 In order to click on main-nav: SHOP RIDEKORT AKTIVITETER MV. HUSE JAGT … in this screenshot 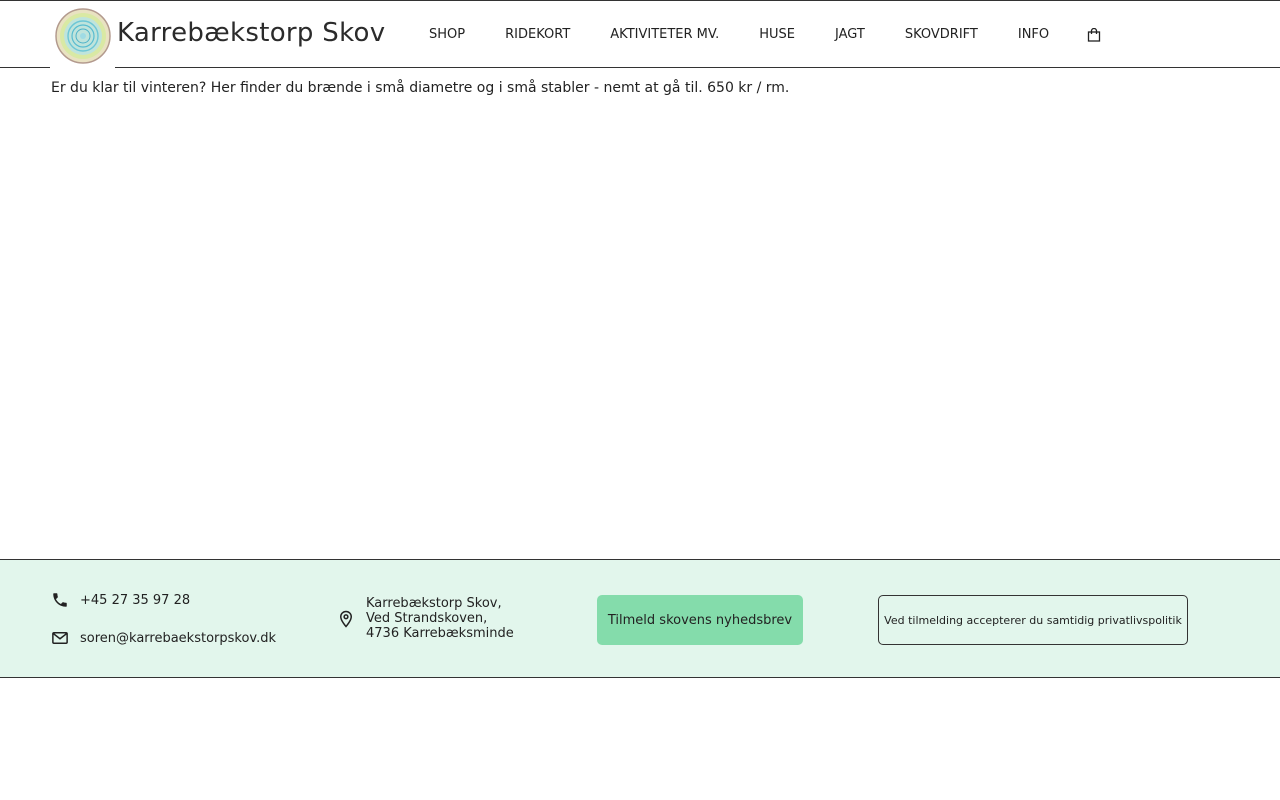, I will do `click(764, 35)`.